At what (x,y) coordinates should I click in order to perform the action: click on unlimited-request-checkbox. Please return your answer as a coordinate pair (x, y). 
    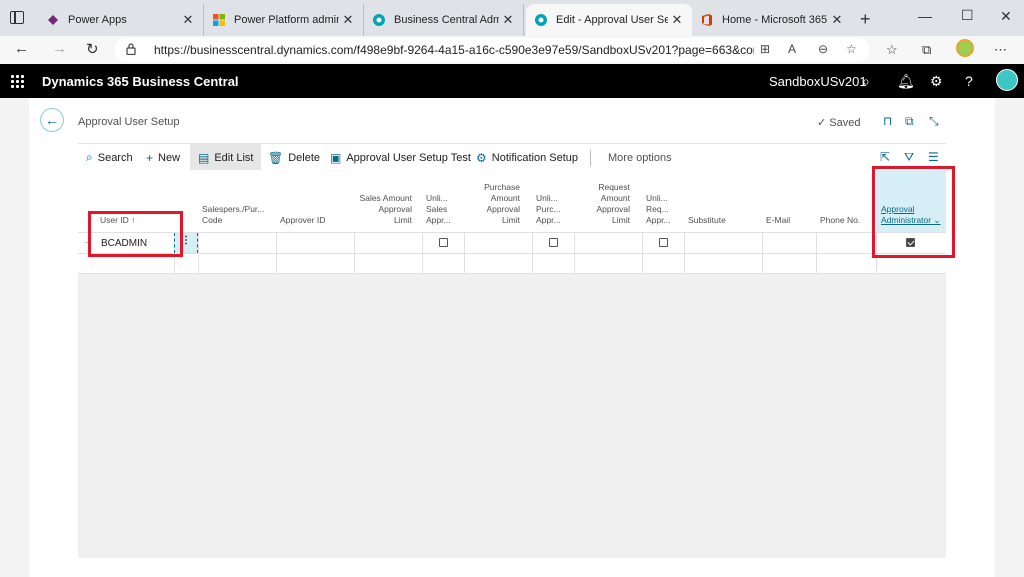
    Looking at the image, I should click on (663, 242).